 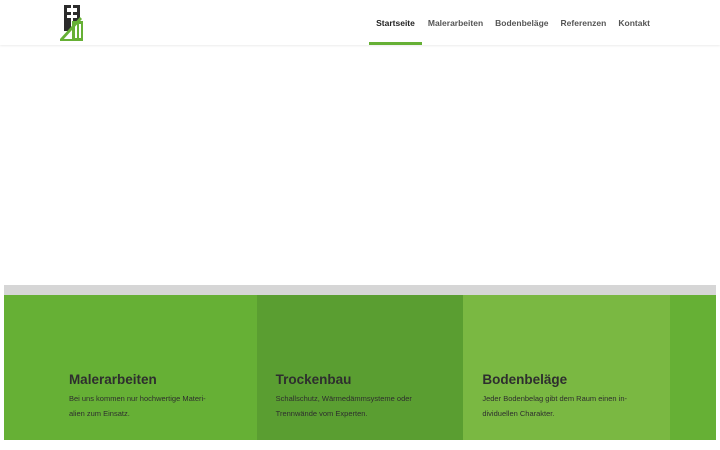 What do you see at coordinates (521, 22) in the screenshot?
I see `nav-item-bodenbelaege: Bodenbeläge` at bounding box center [521, 22].